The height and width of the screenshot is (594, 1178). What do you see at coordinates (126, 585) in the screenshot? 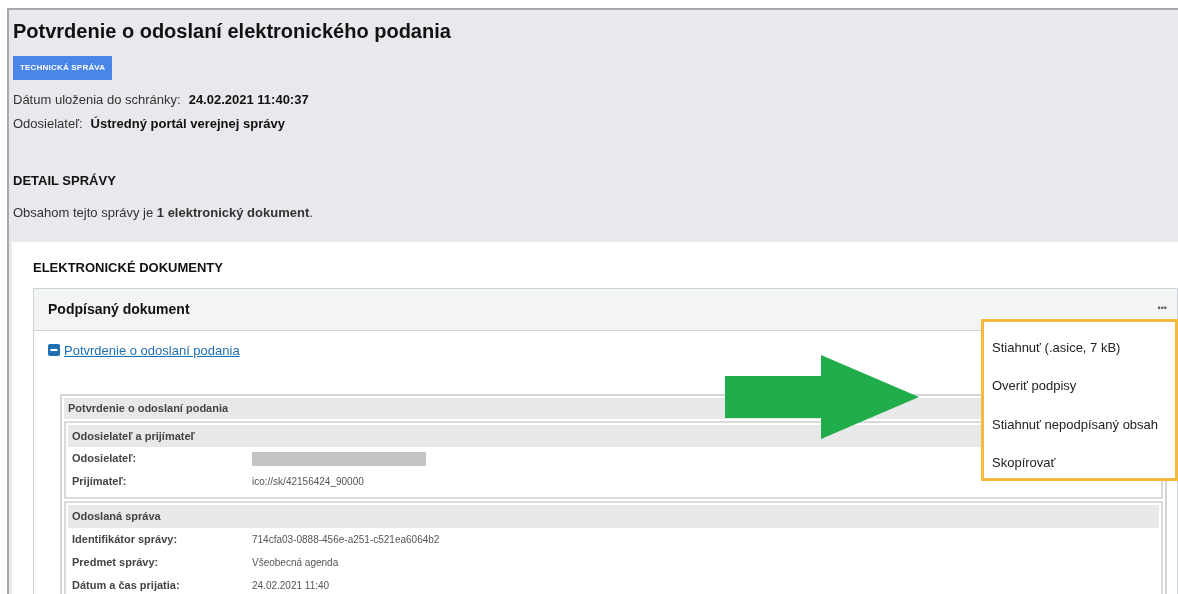
I see `field-label: Dátum a čas prijatia:` at bounding box center [126, 585].